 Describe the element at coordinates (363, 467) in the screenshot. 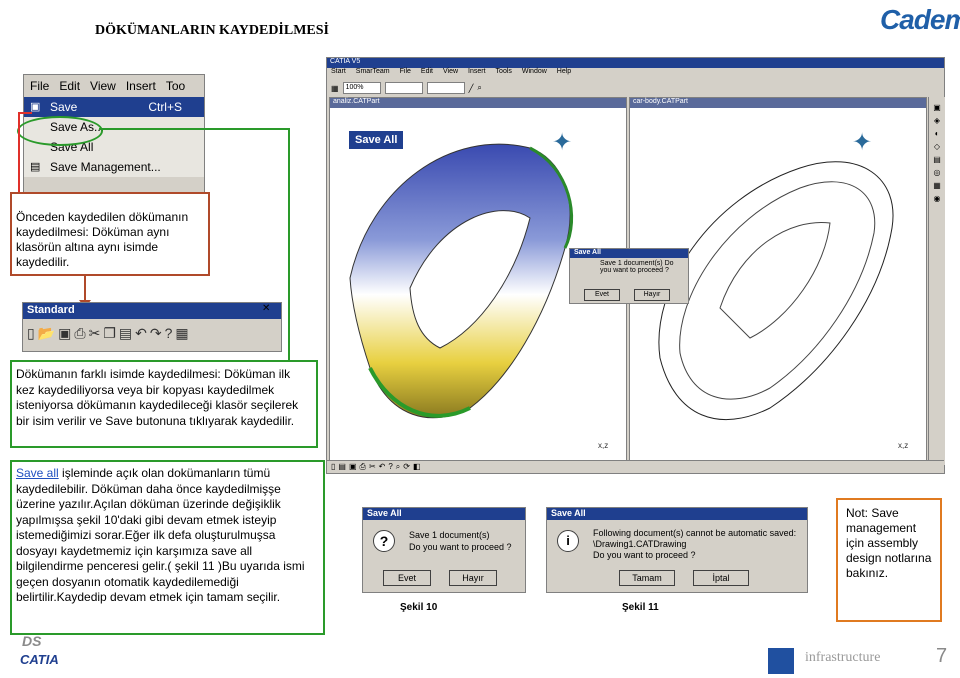

I see `bottom-print-icon: ⎙` at that location.